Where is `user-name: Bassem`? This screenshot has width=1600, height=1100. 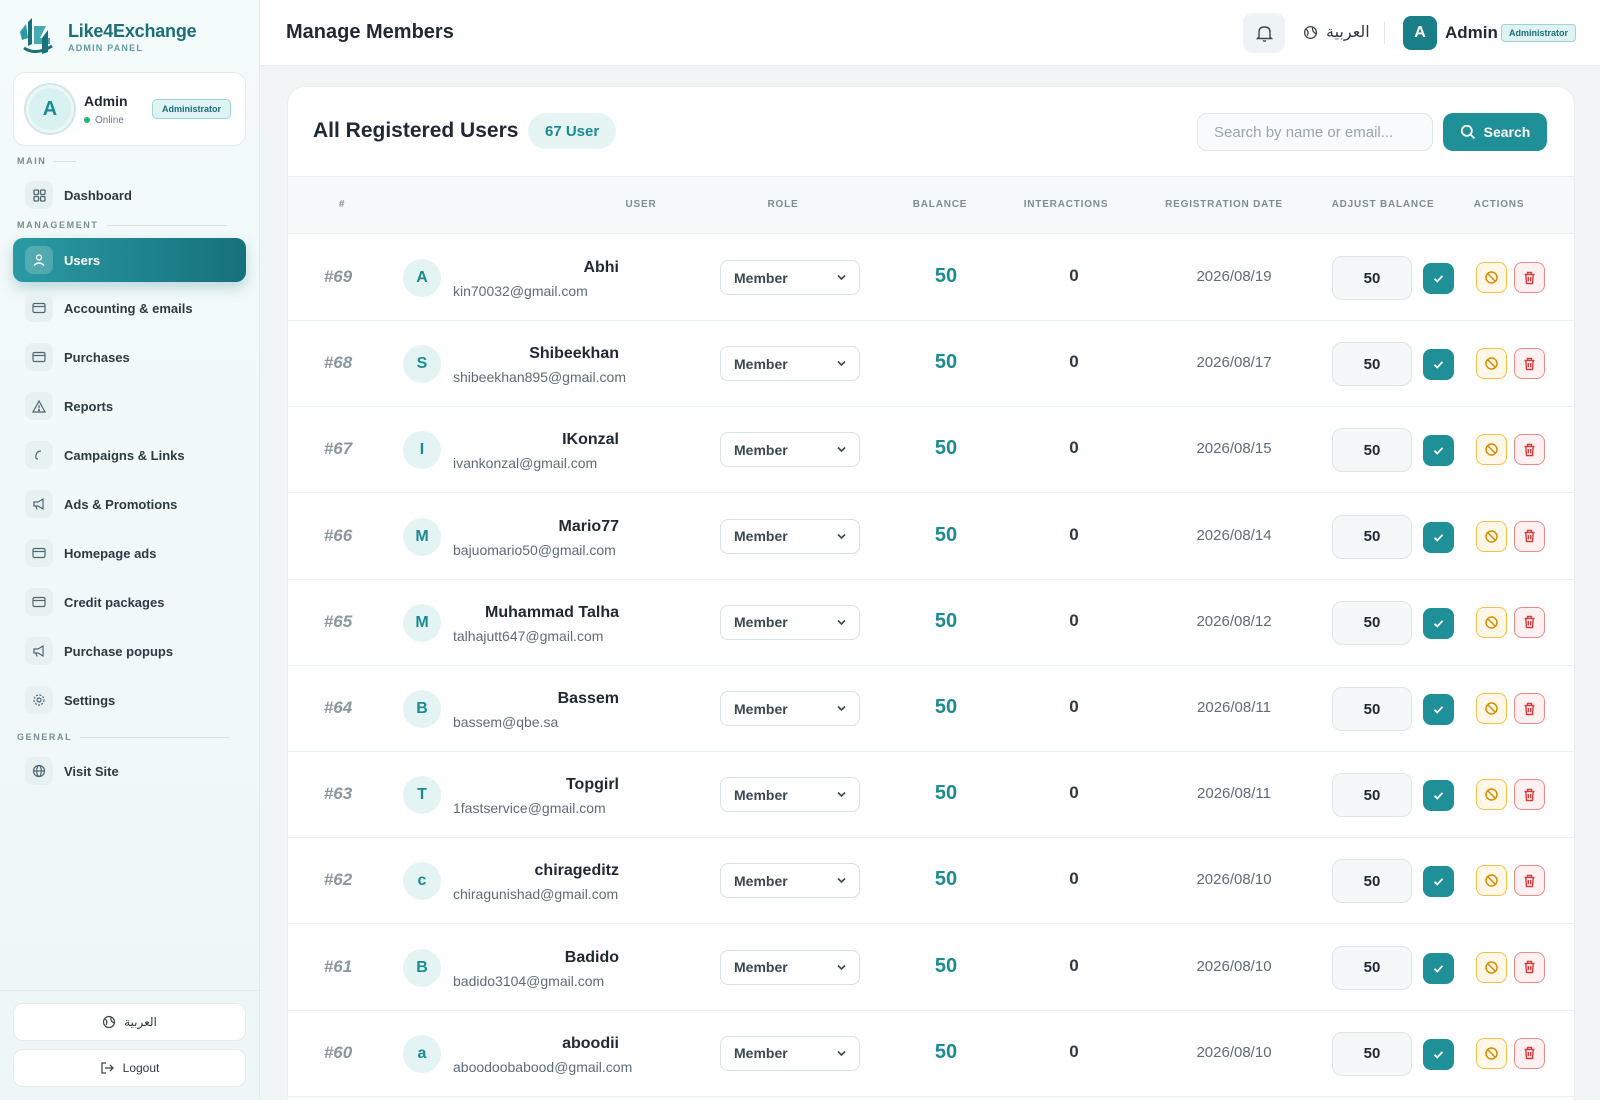
user-name: Bassem is located at coordinates (588, 698).